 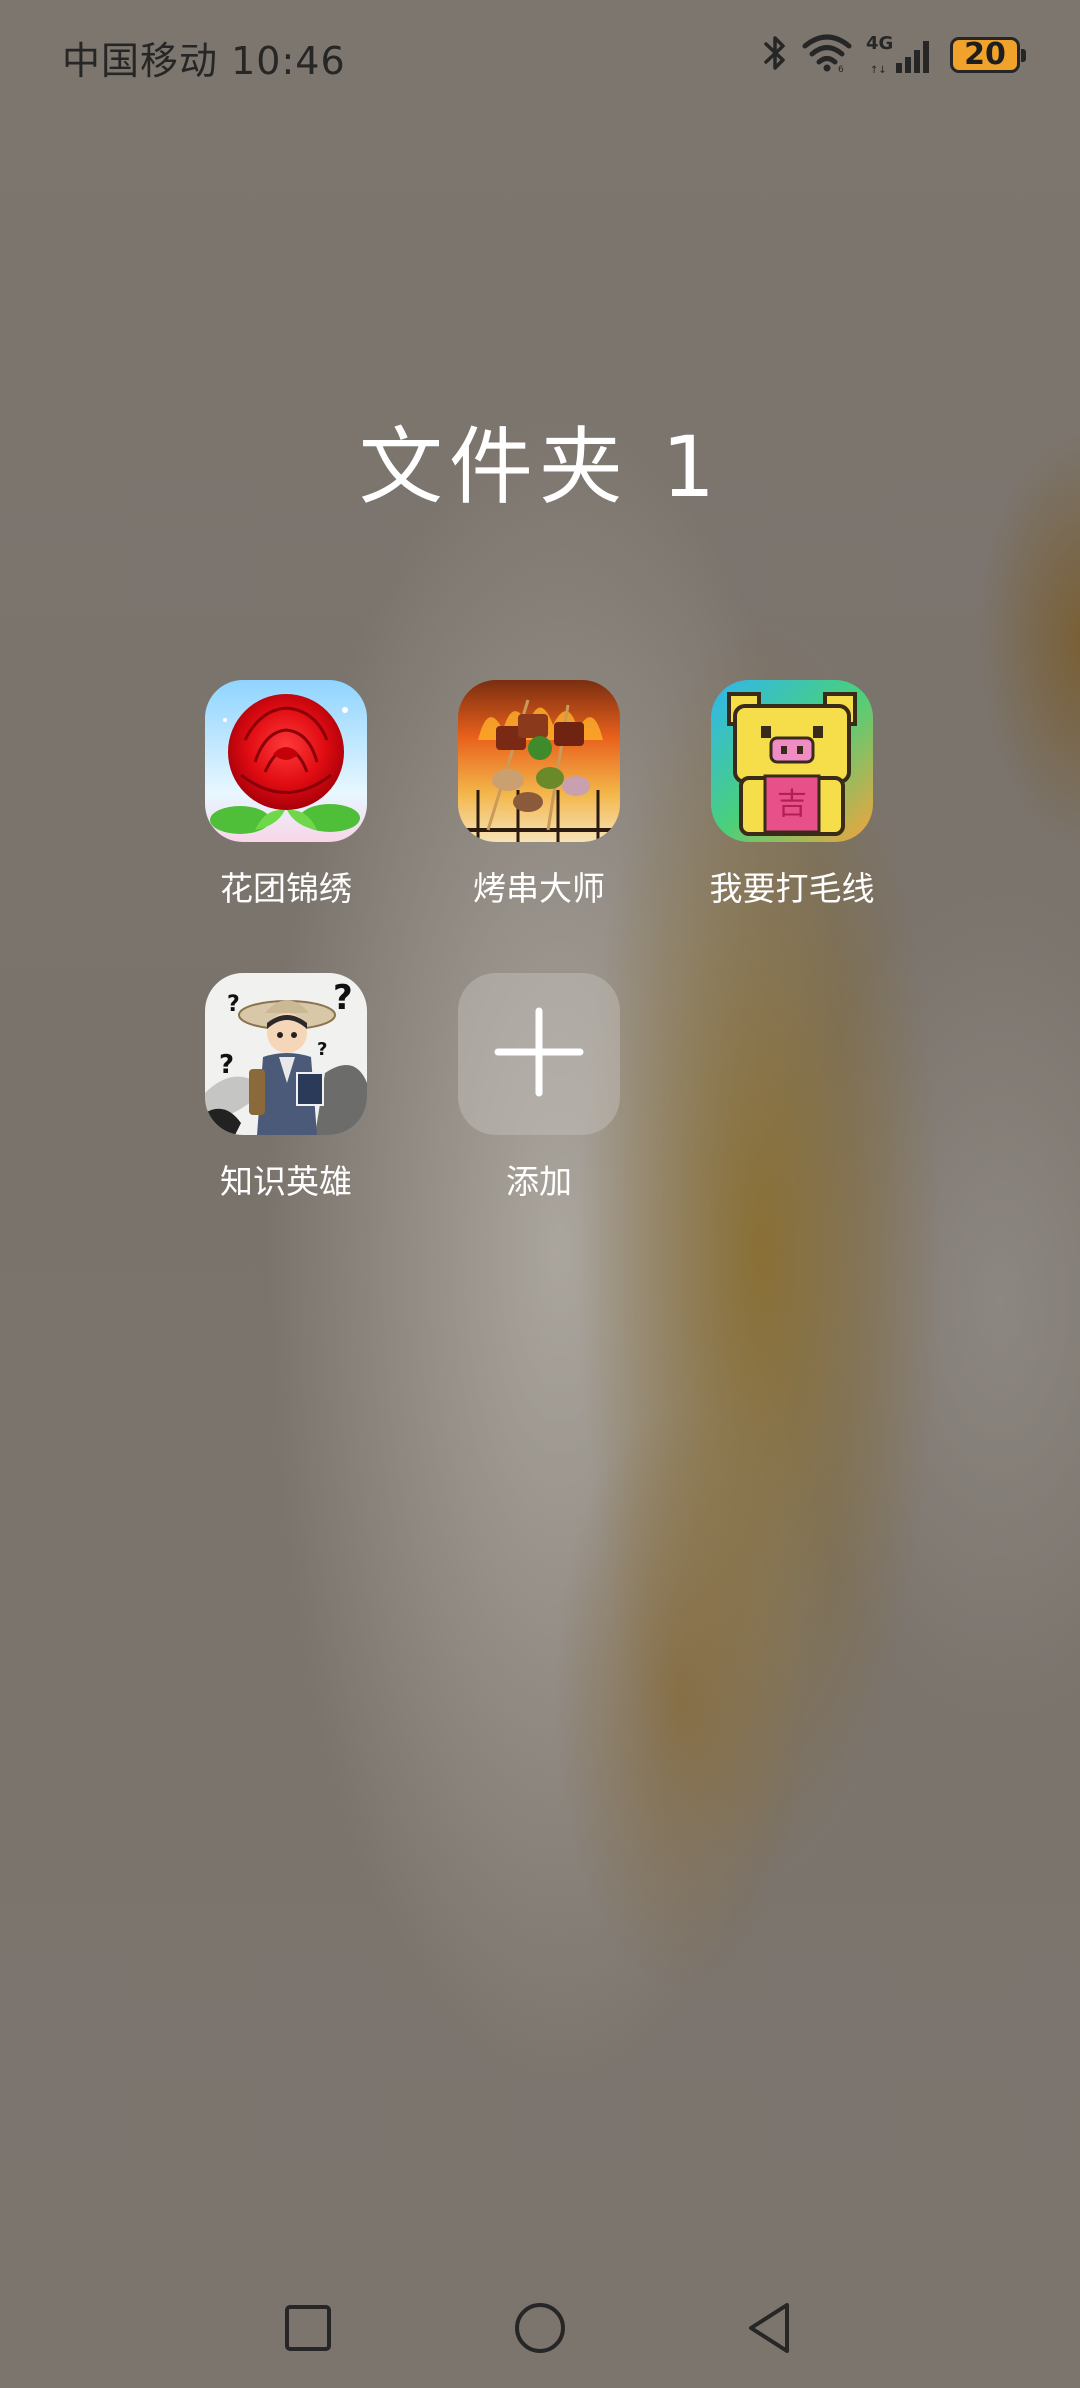 I want to click on plus-icon, so click(x=539, y=1054).